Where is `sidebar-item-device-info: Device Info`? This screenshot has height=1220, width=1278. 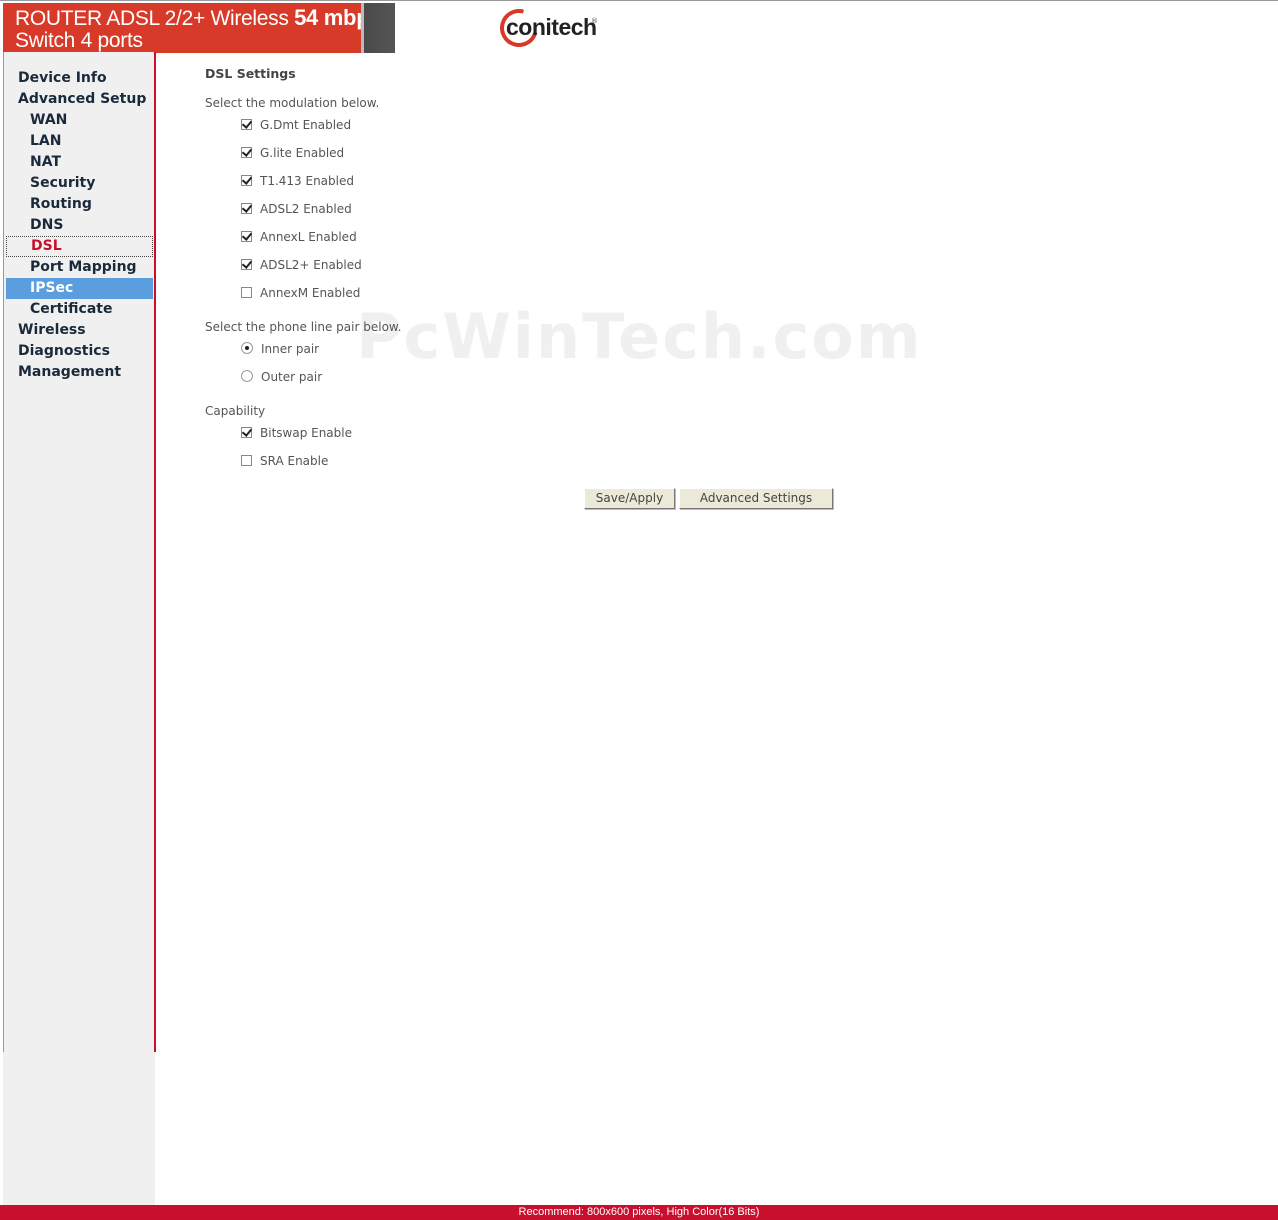
sidebar-item-device-info: Device Info is located at coordinates (79, 78).